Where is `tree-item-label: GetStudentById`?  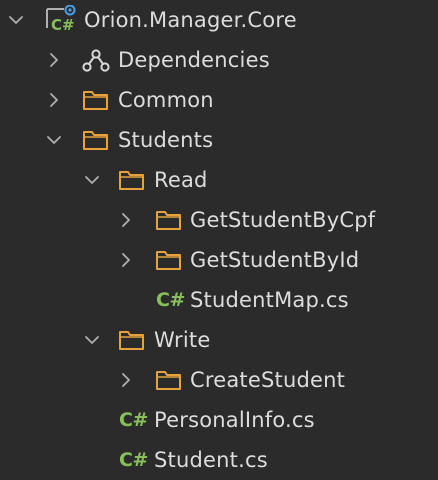
tree-item-label: GetStudentById is located at coordinates (275, 260).